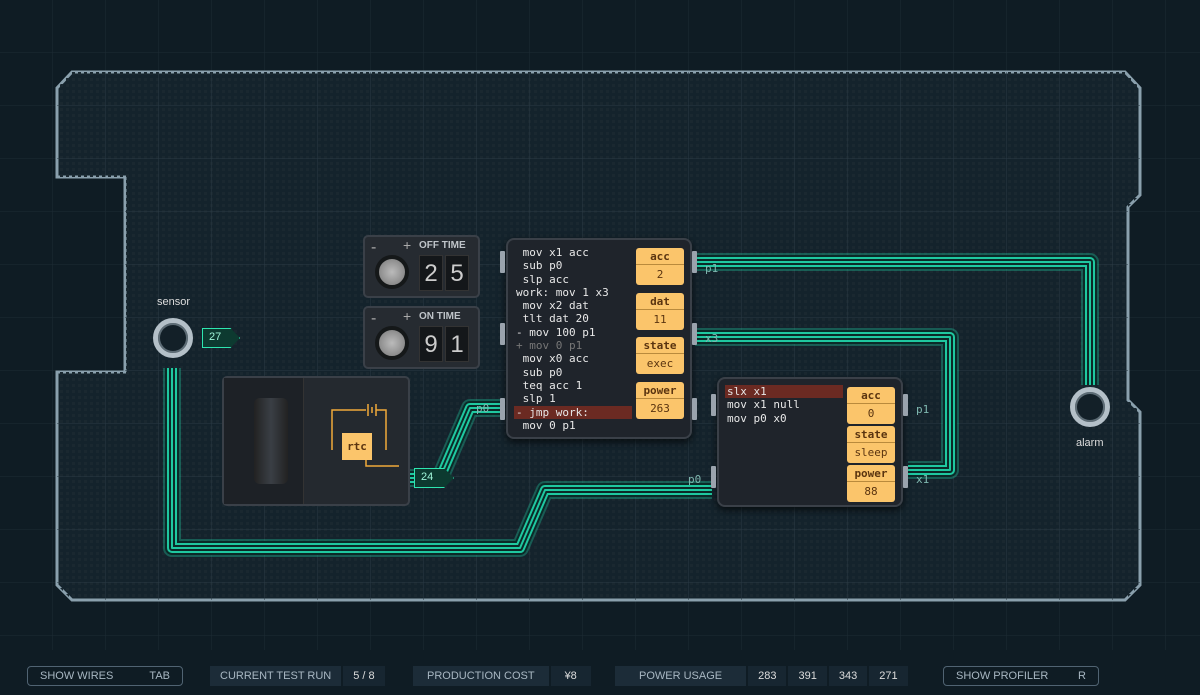 This screenshot has height=695, width=1200. What do you see at coordinates (848, 676) in the screenshot?
I see `value: 343` at bounding box center [848, 676].